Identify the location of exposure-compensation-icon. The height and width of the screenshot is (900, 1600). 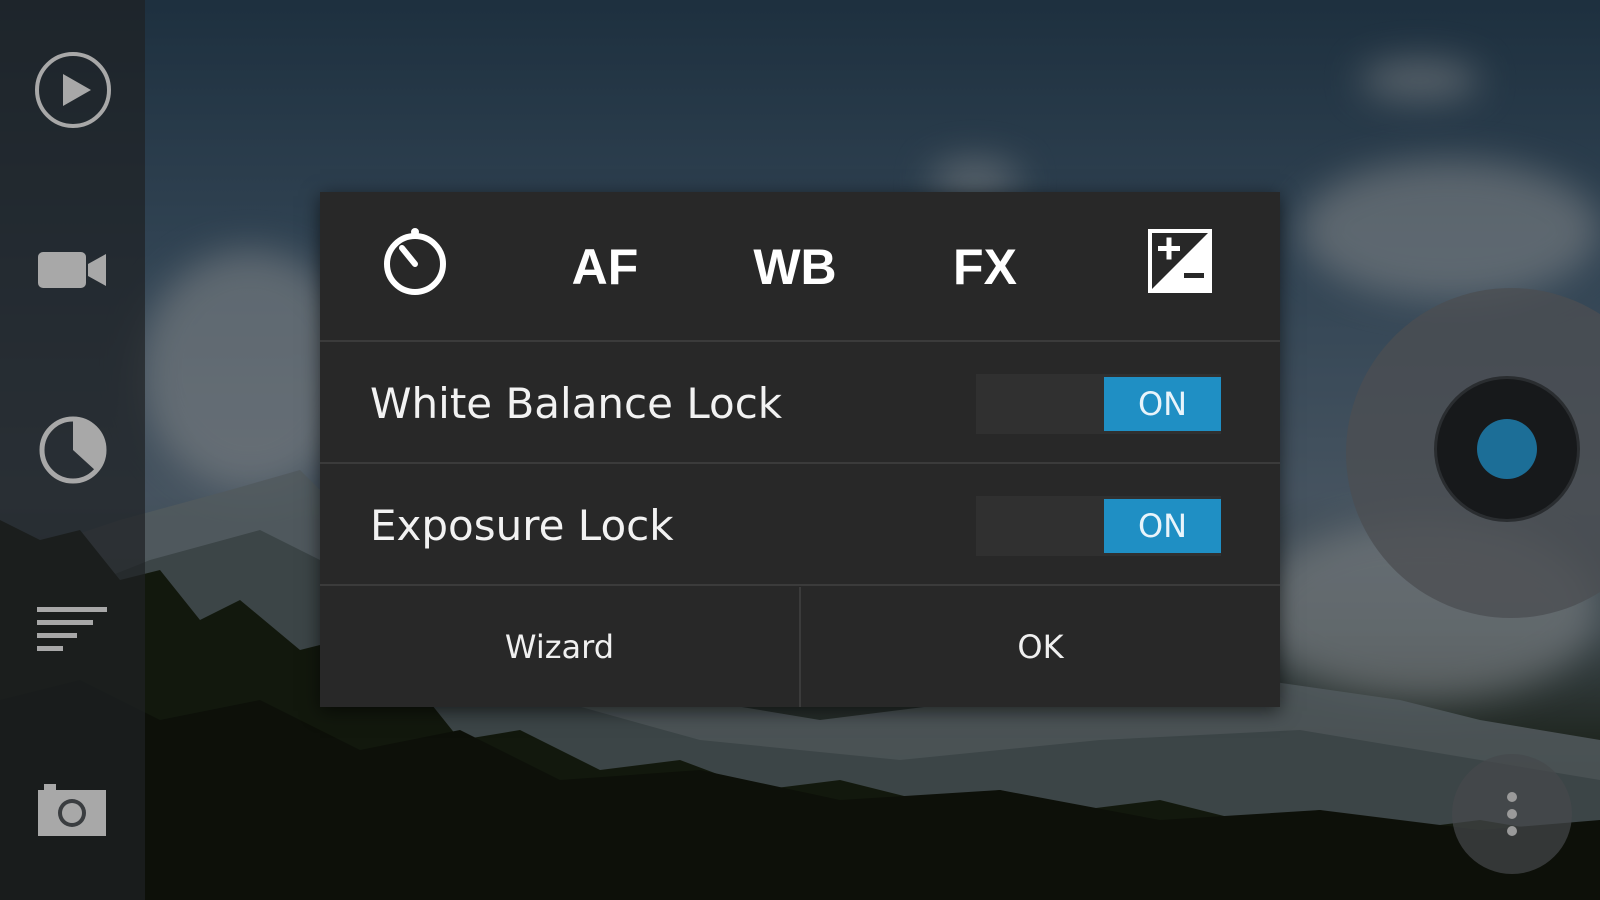
(1180, 267).